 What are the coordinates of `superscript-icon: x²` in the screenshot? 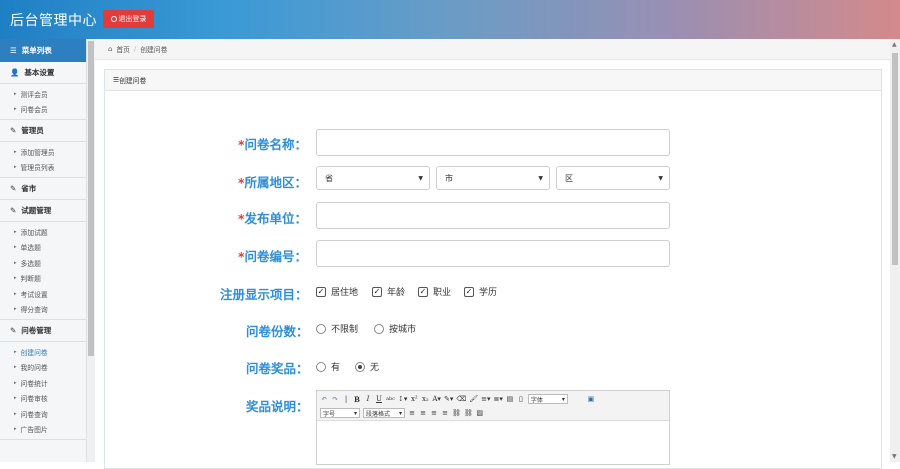 It's located at (414, 399).